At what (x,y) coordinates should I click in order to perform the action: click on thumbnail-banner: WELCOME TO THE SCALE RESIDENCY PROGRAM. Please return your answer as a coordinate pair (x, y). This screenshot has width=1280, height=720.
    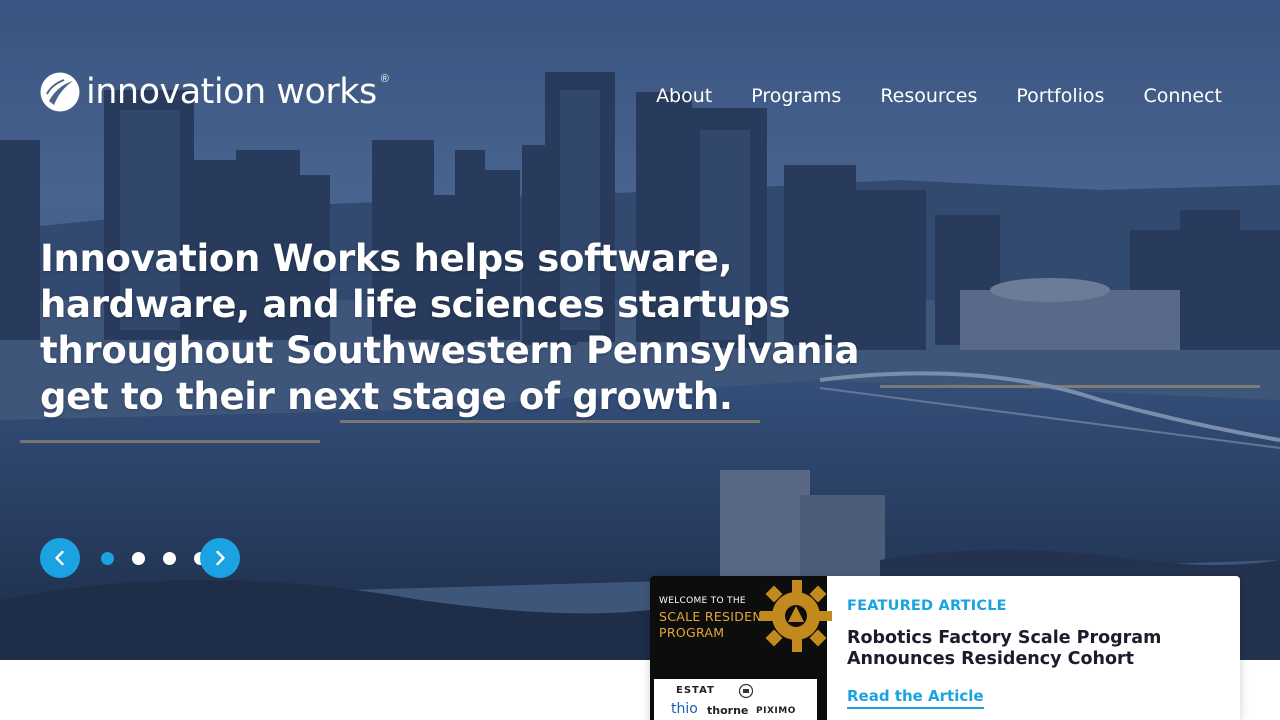
    Looking at the image, I should click on (741, 626).